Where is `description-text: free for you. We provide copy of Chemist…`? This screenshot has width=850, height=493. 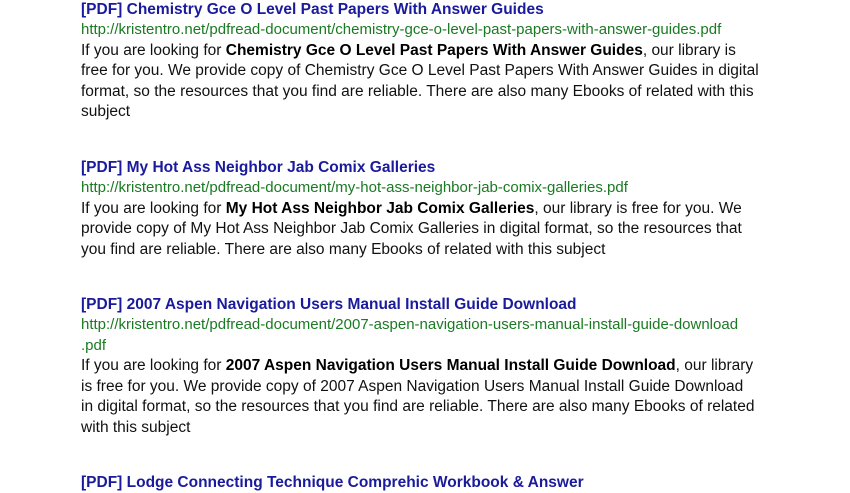
description-text: free for you. We provide copy of Chemist… is located at coordinates (420, 70).